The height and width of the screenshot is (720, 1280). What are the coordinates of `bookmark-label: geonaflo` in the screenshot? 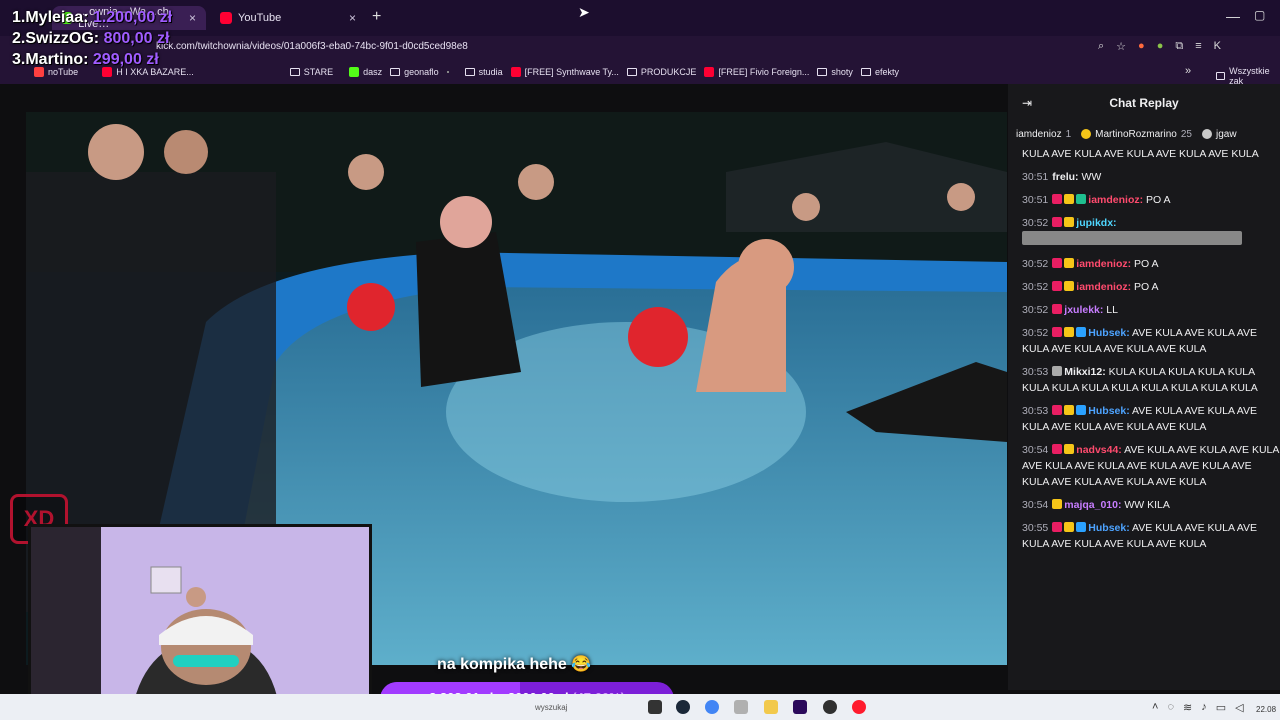 It's located at (421, 72).